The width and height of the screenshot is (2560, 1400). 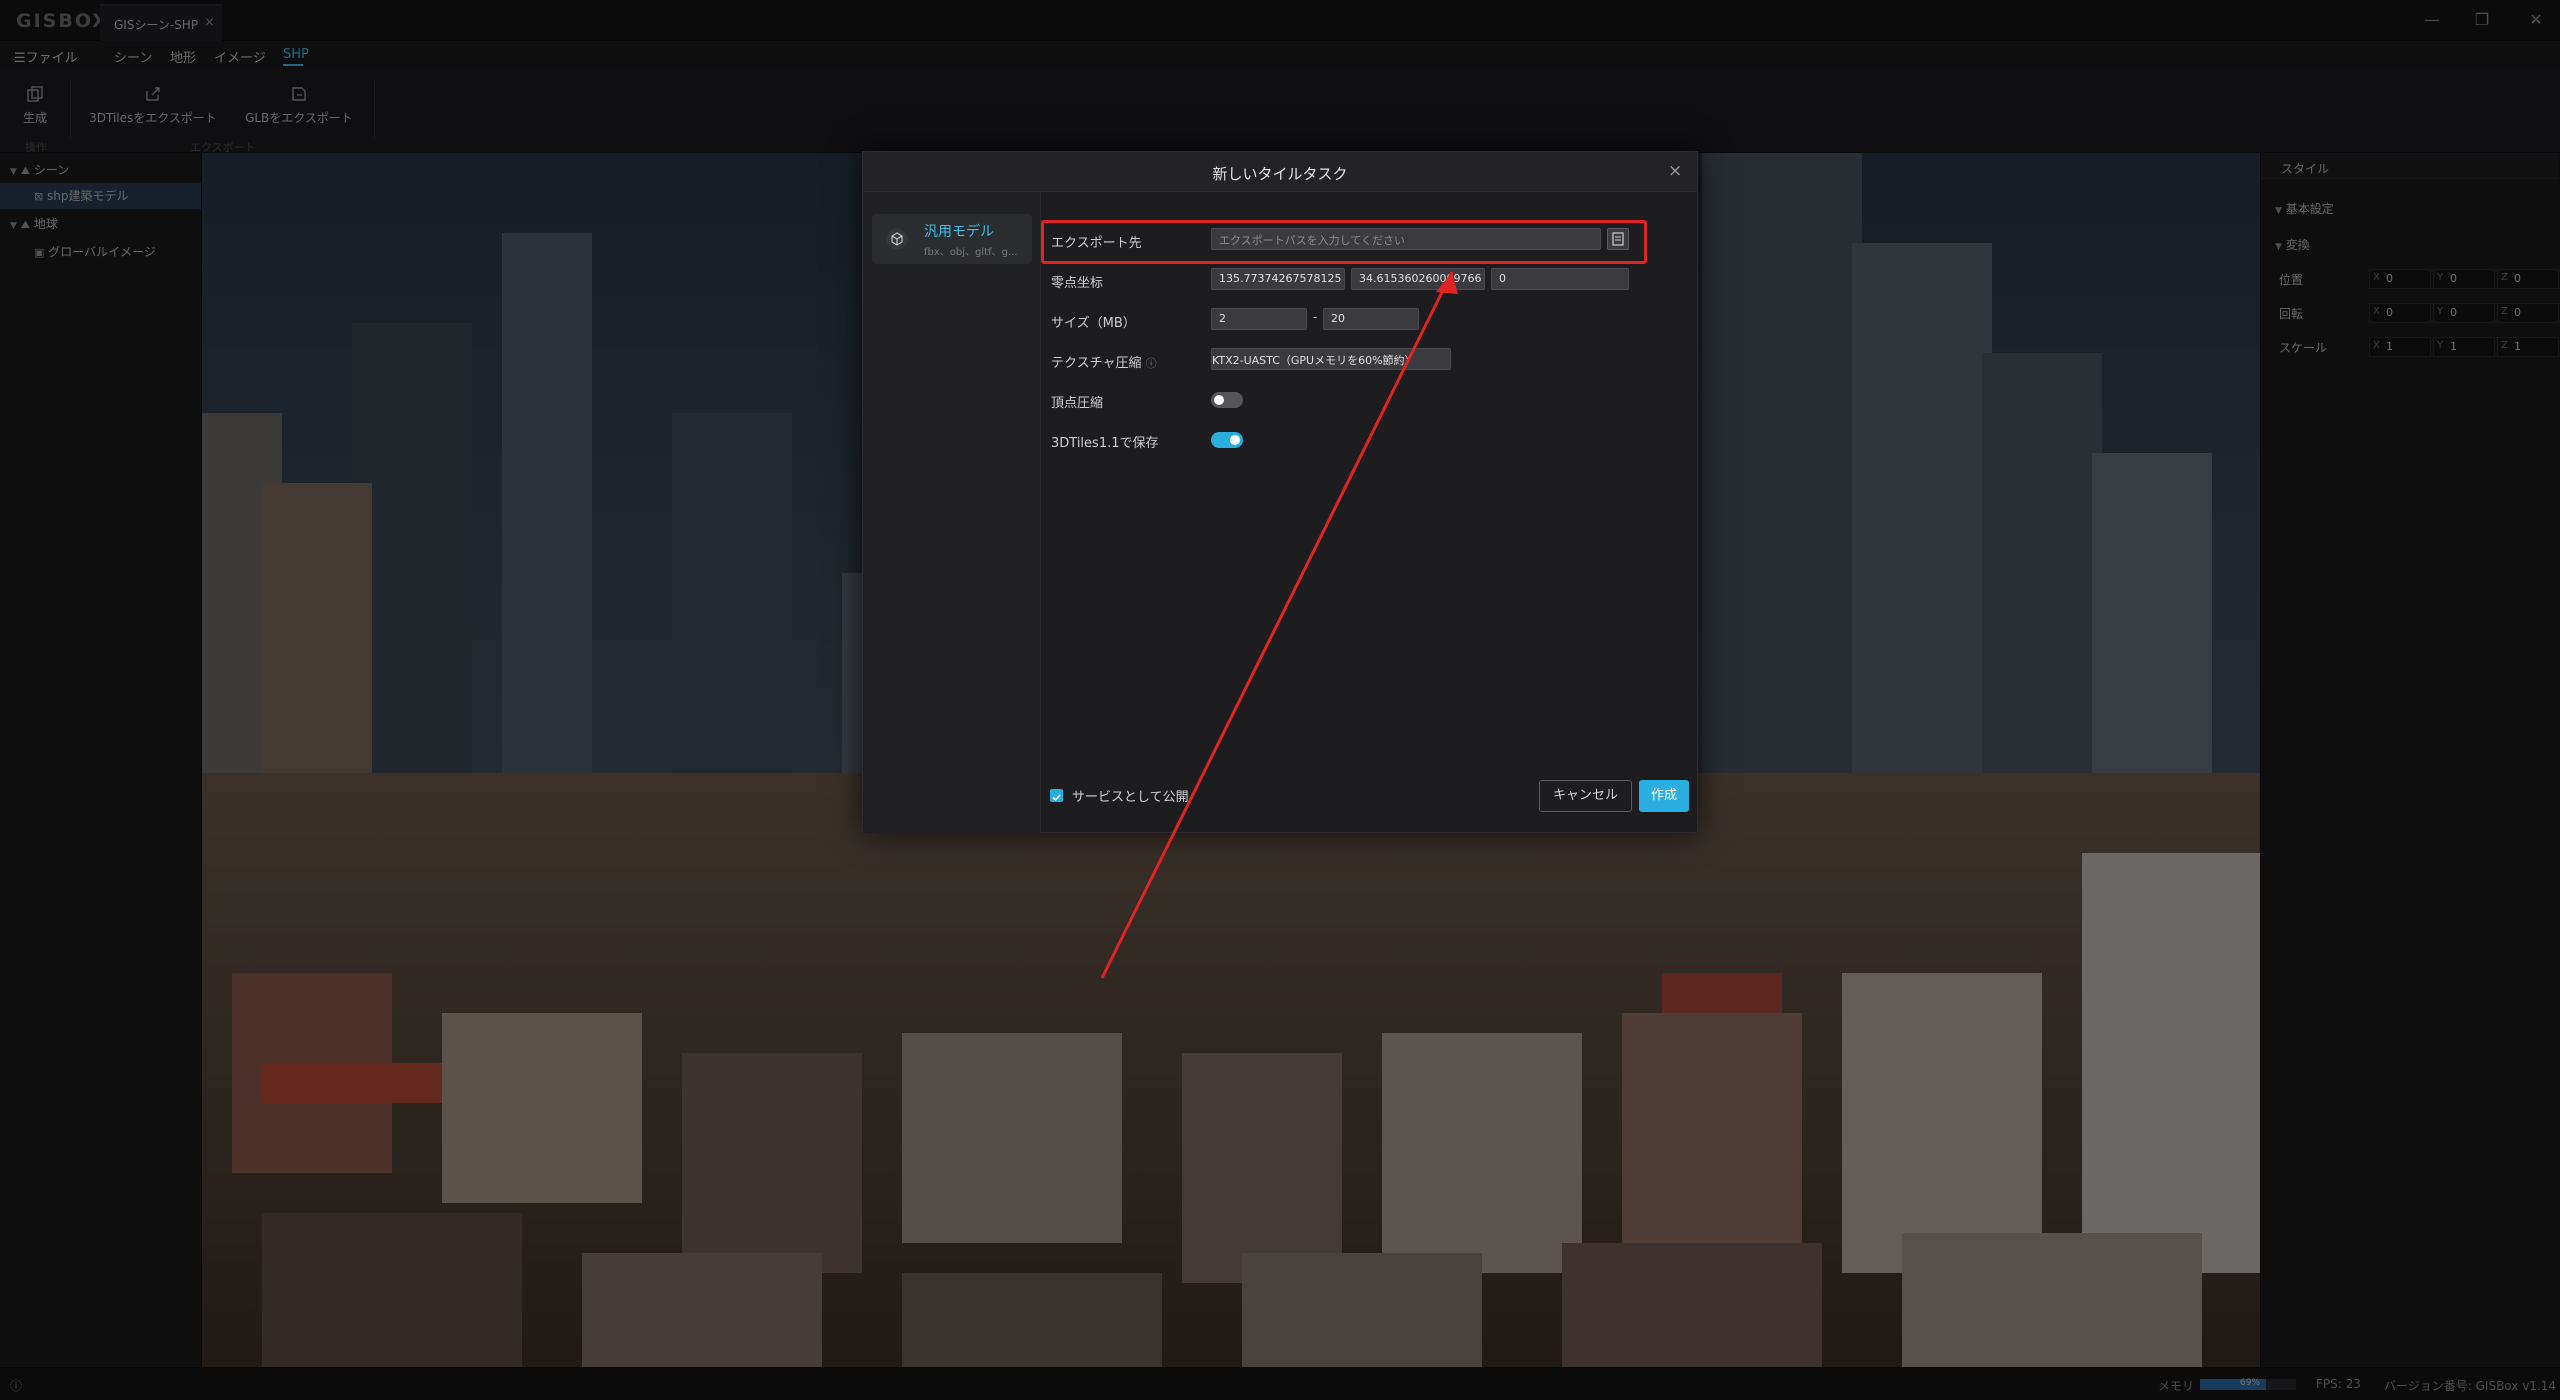 I want to click on check-icon, so click(x=1056, y=798).